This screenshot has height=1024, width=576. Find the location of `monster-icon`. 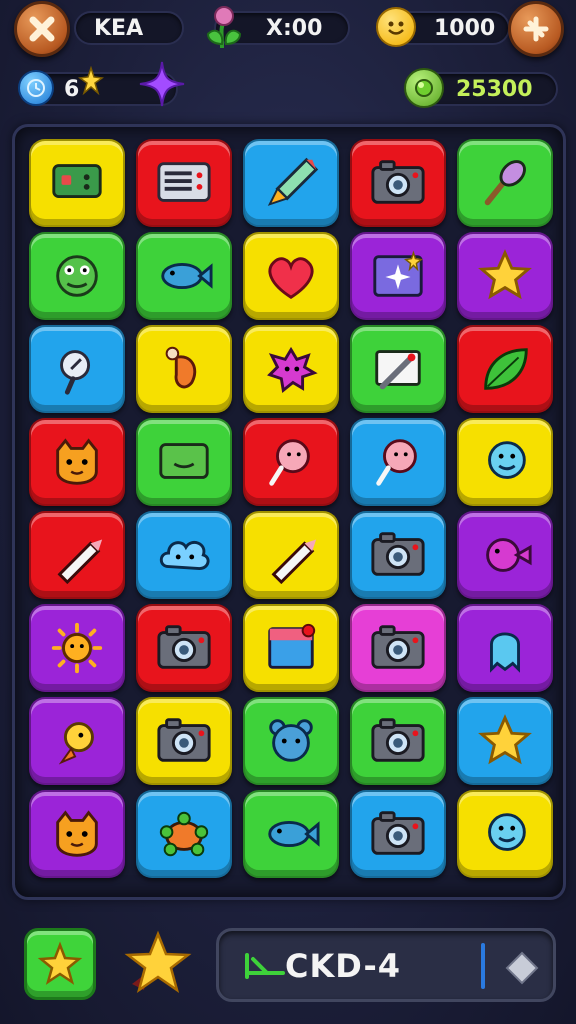

monster-icon is located at coordinates (77, 276).